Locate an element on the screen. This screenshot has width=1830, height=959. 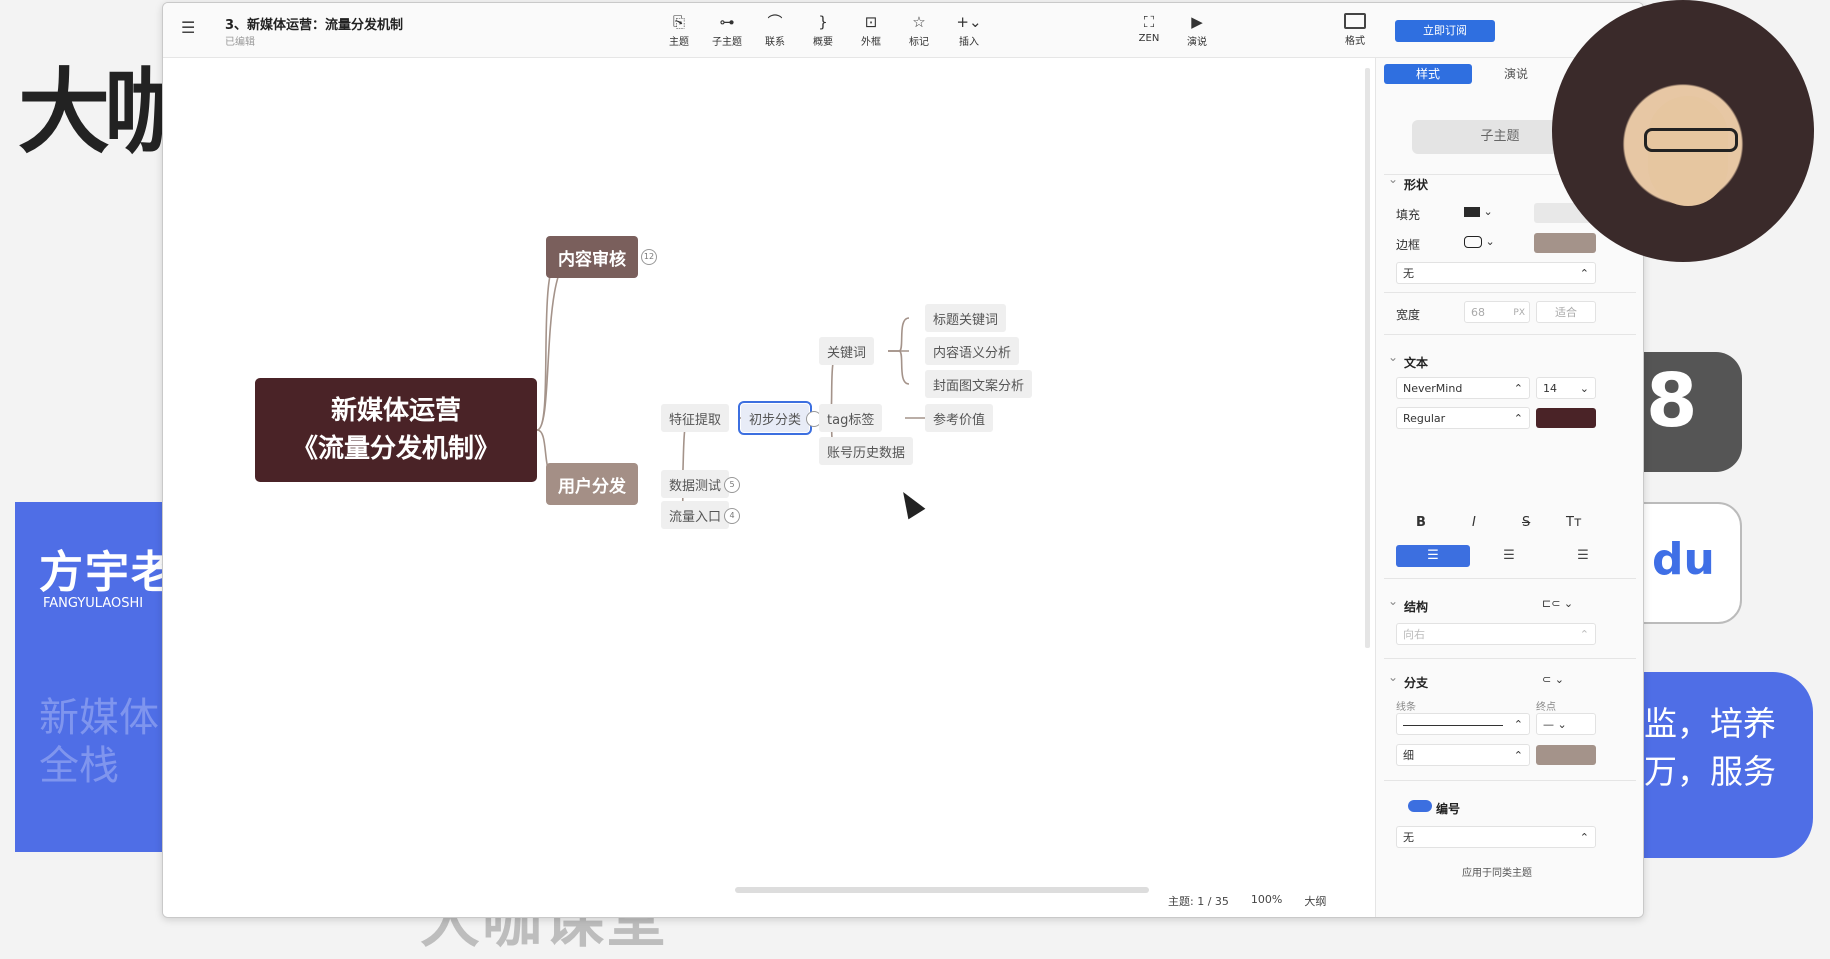
topic-user-distribution: 用户分发 is located at coordinates (592, 484).